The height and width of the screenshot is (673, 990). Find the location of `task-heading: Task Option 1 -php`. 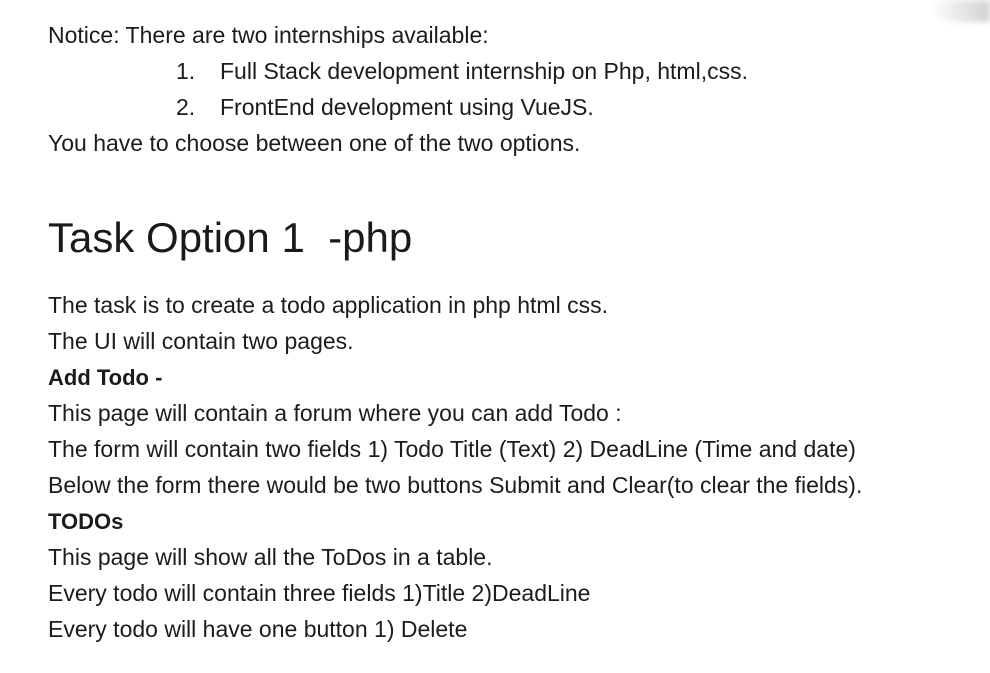

task-heading: Task Option 1 -php is located at coordinates (230, 237).